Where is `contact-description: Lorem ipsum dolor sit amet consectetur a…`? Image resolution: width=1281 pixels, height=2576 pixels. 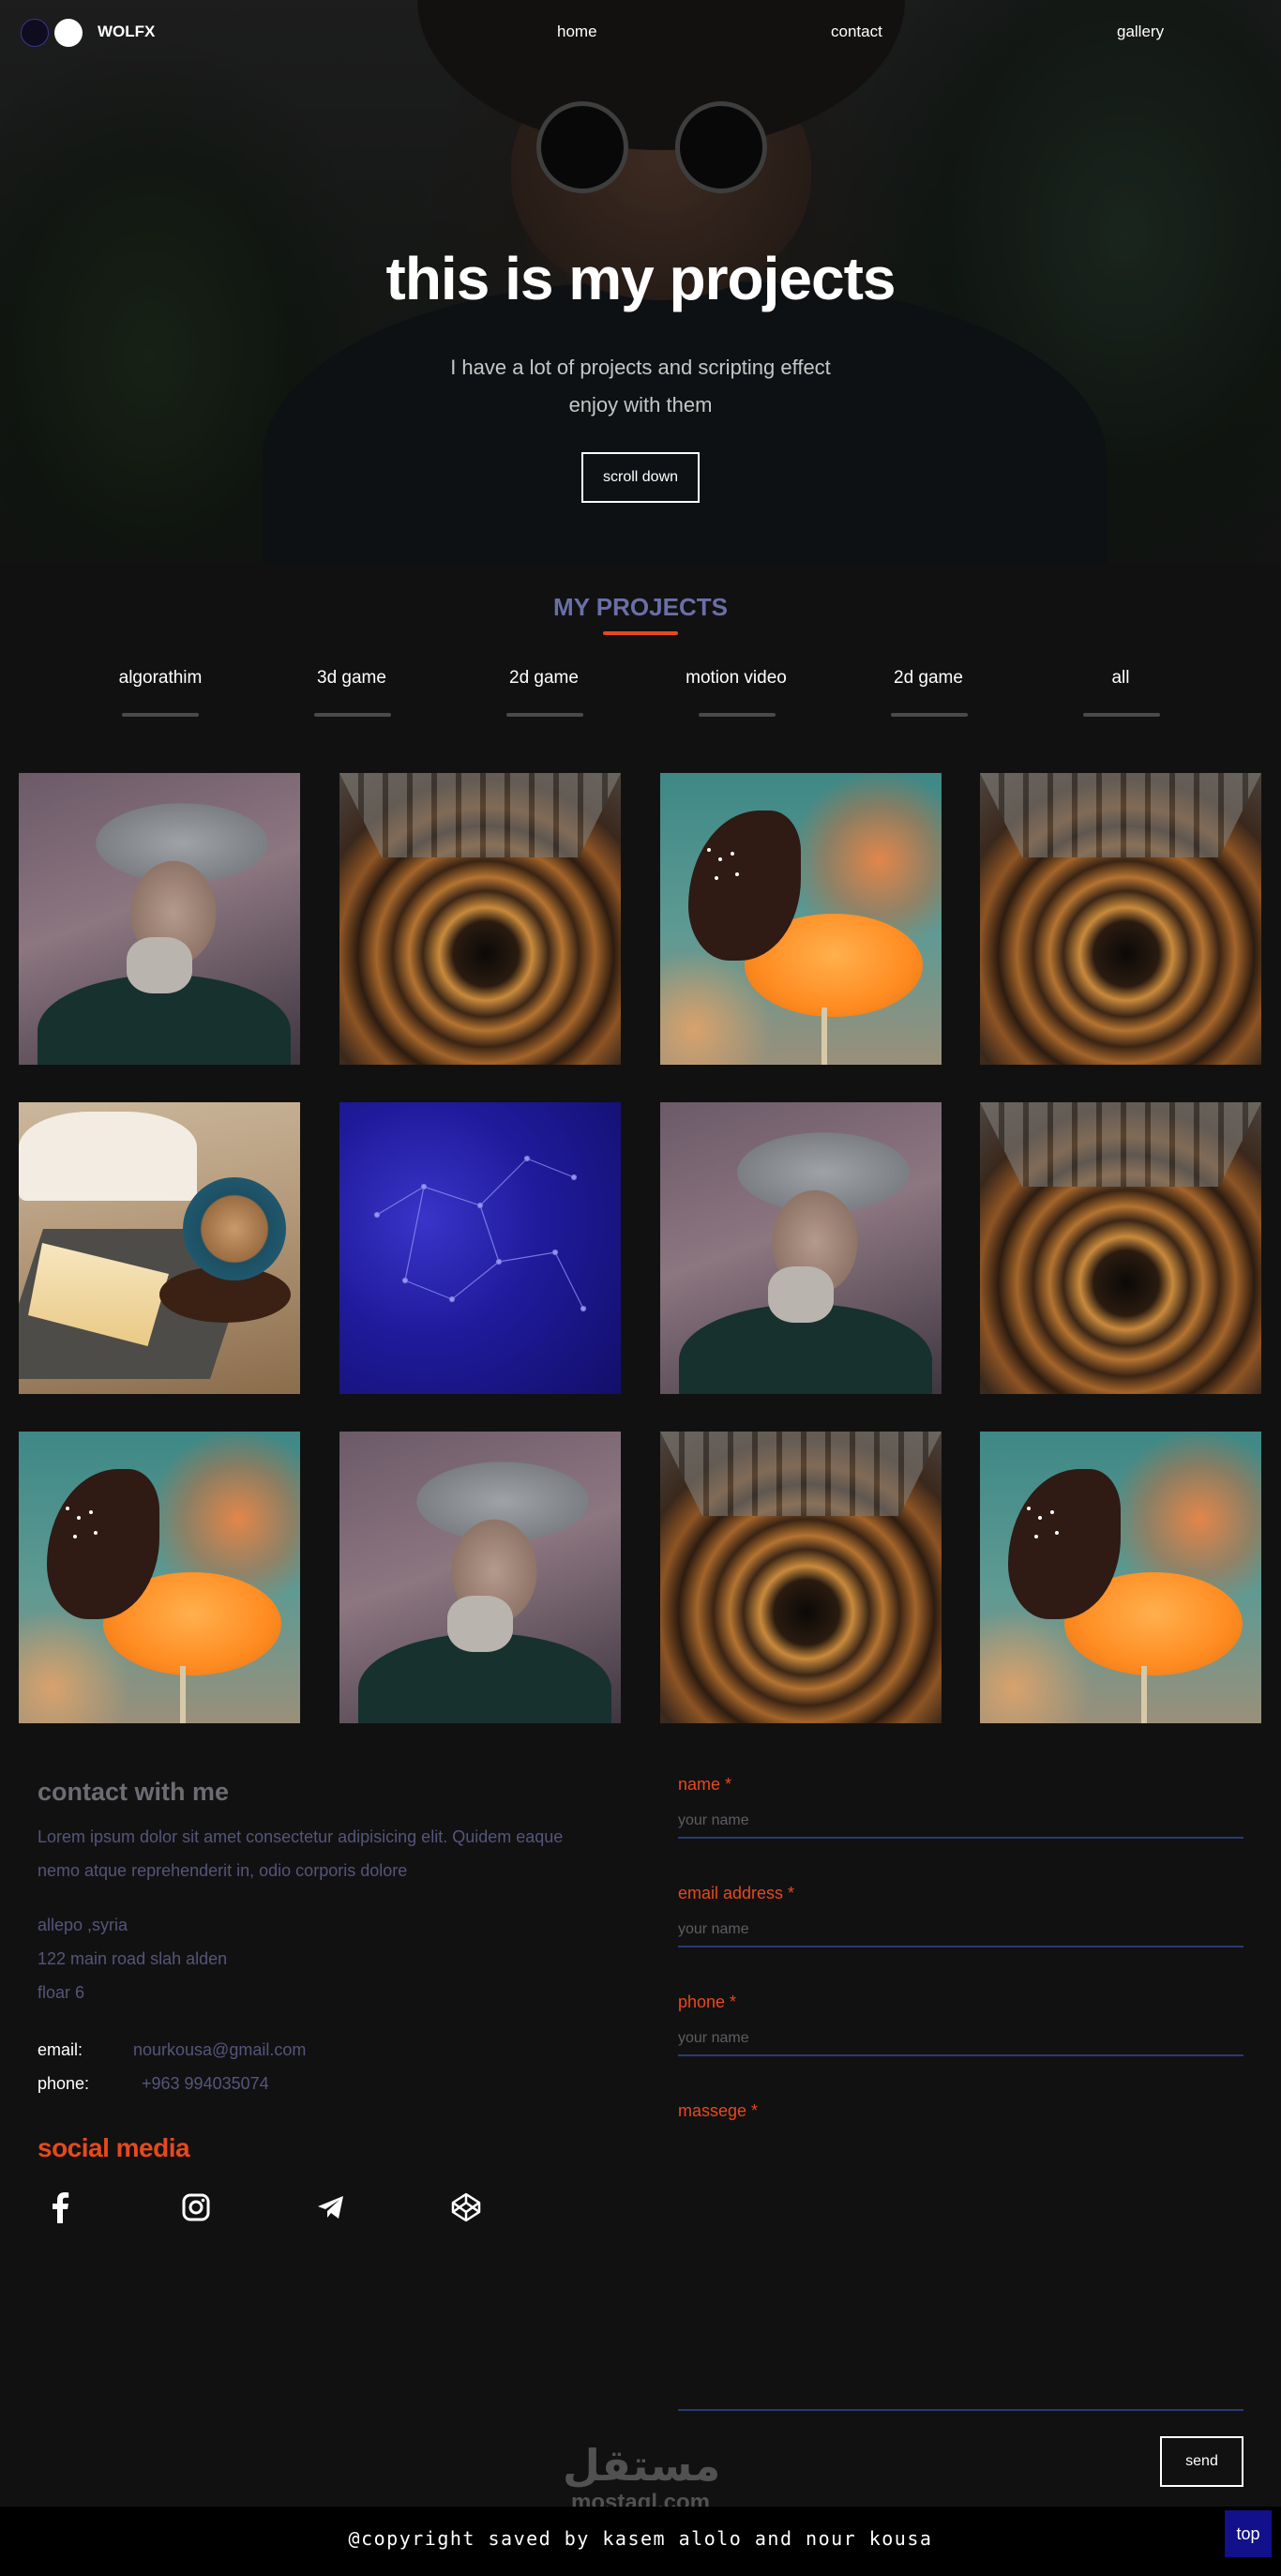 contact-description: Lorem ipsum dolor sit amet consectetur a… is located at coordinates (319, 1853).